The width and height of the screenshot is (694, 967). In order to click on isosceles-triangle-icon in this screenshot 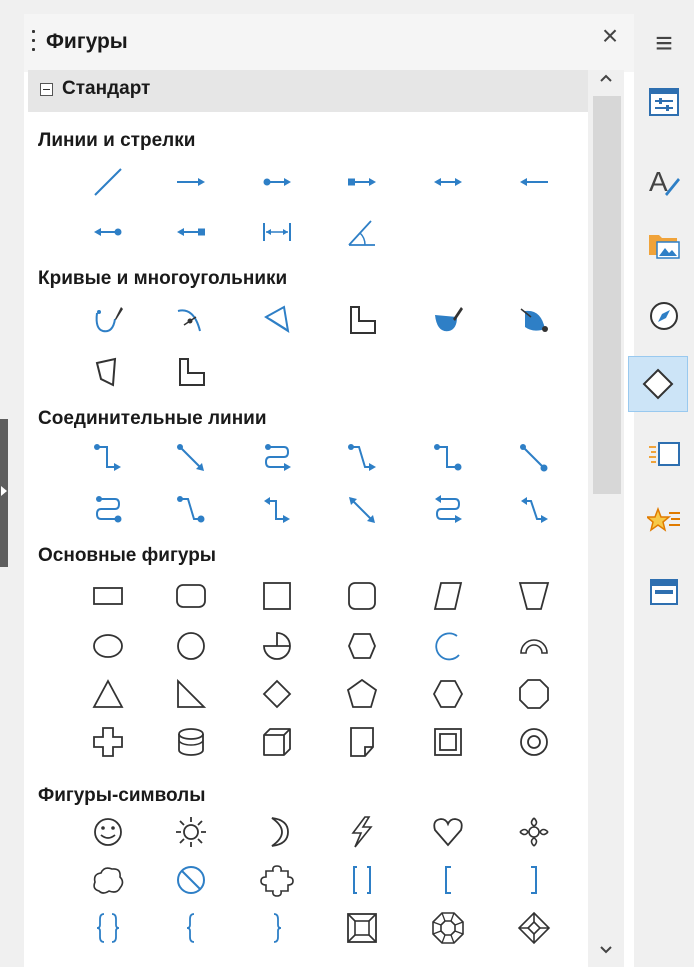, I will do `click(108, 694)`.